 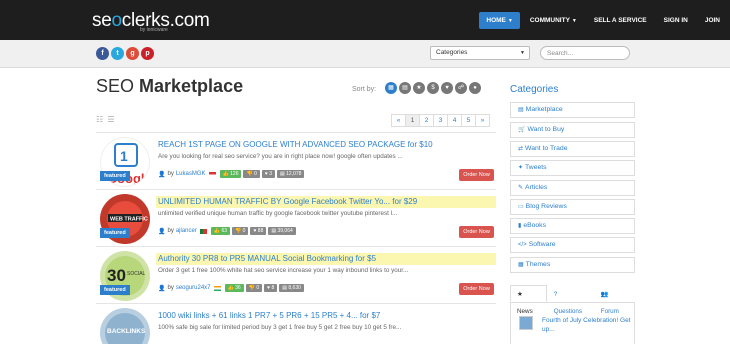 What do you see at coordinates (191, 174) in the screenshot?
I see `seller-link: LukasMGK` at bounding box center [191, 174].